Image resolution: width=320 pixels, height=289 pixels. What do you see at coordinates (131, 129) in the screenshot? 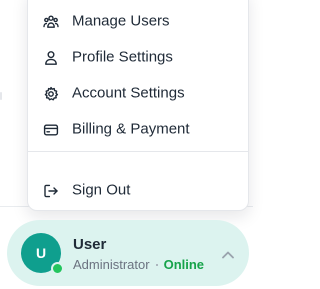
I see `menu-item-label: Billing & Payment` at bounding box center [131, 129].